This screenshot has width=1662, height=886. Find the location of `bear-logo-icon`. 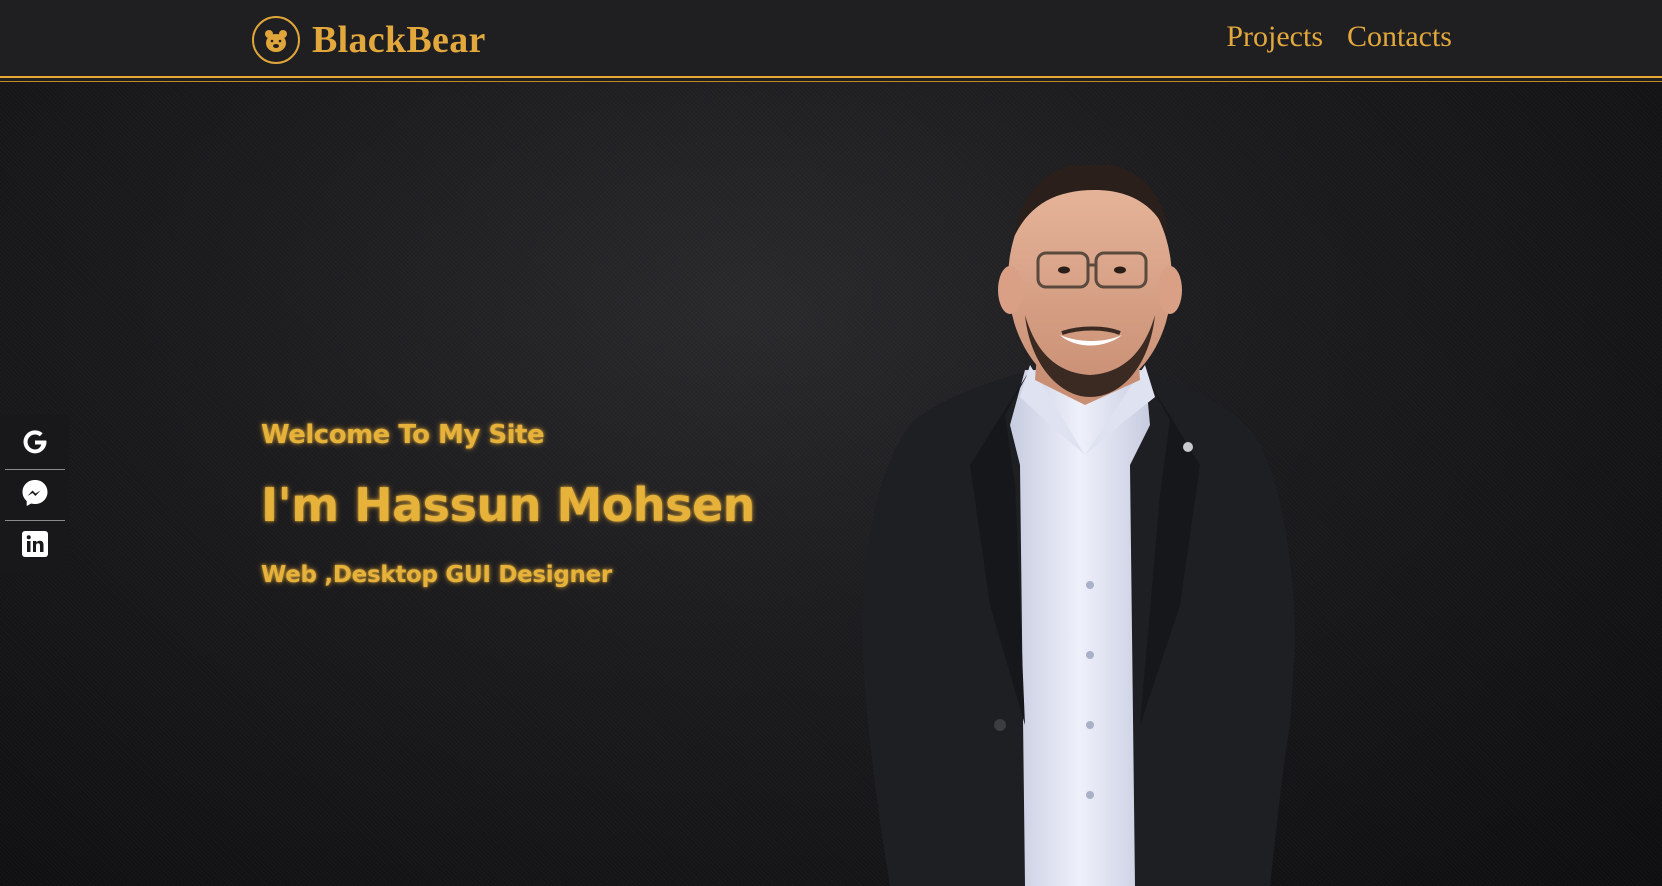

bear-logo-icon is located at coordinates (276, 40).